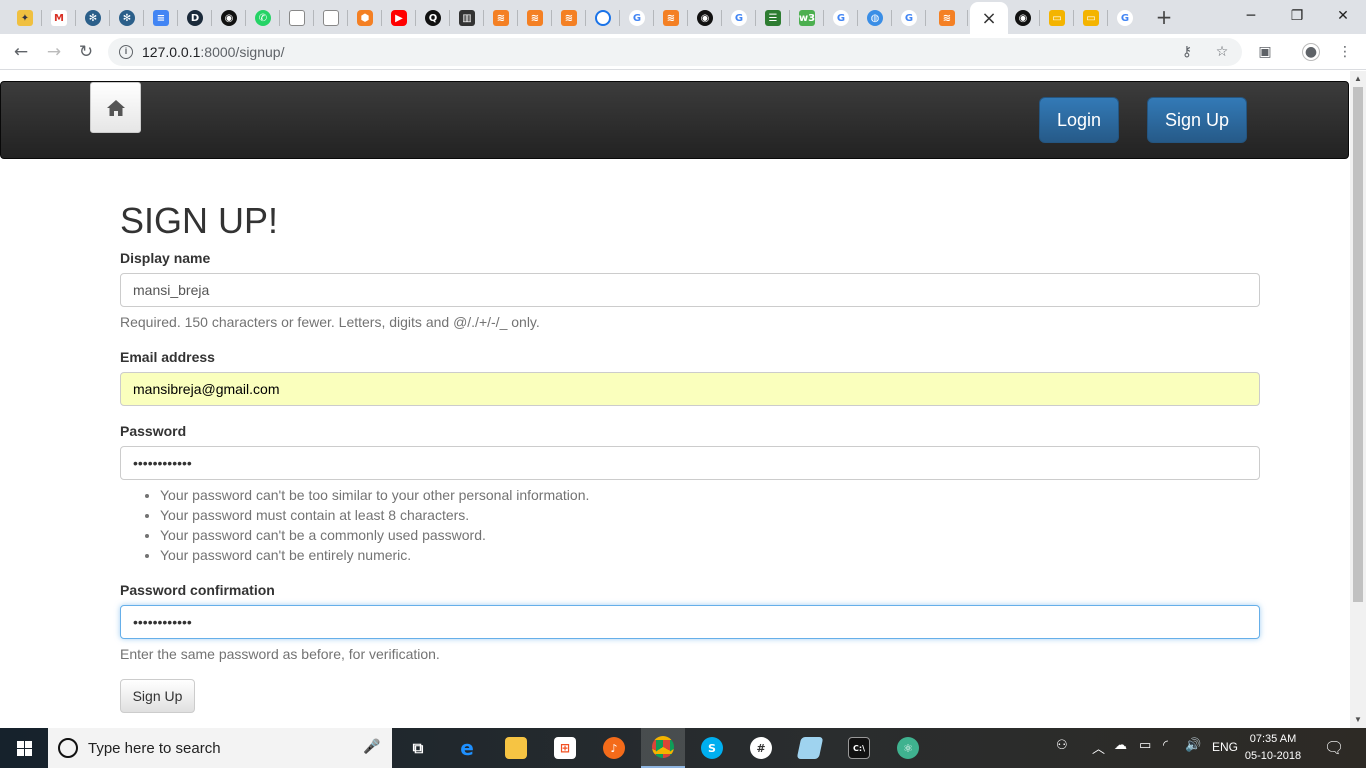 The width and height of the screenshot is (1366, 768). What do you see at coordinates (467, 18) in the screenshot?
I see `browser-tab: ▥` at bounding box center [467, 18].